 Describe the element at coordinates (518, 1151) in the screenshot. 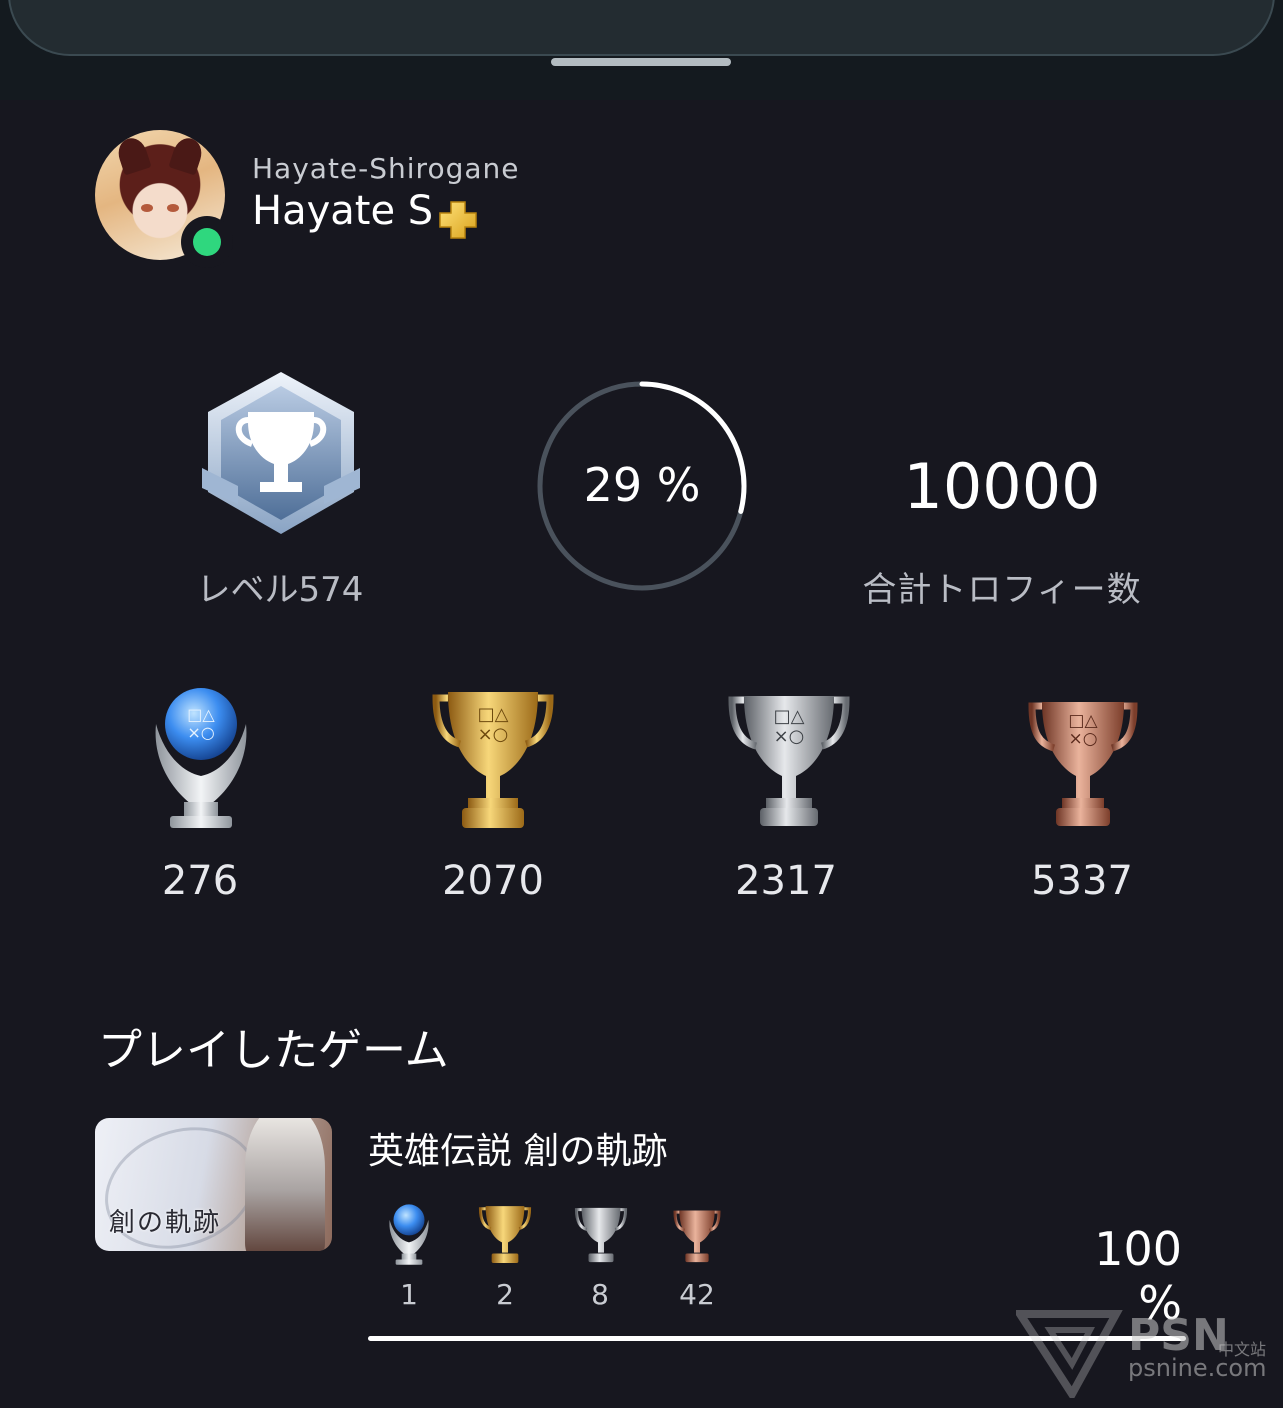

I see `game-title: 英雄伝説 創の軌跡` at that location.